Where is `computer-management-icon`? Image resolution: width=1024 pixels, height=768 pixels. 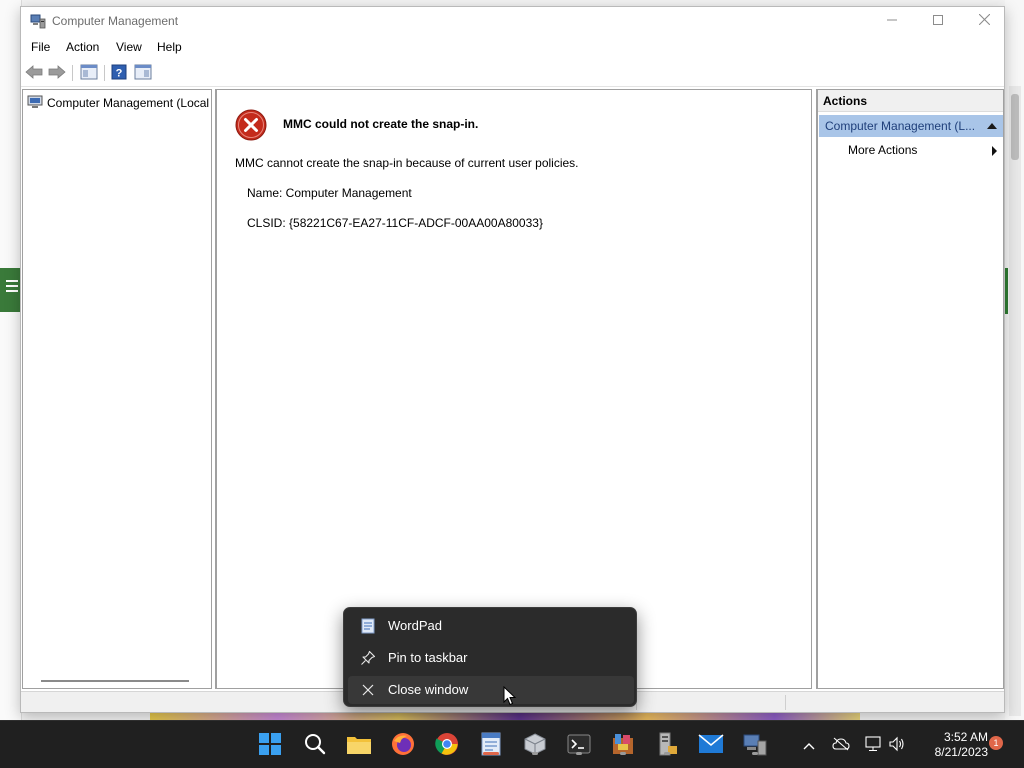 computer-management-icon is located at coordinates (38, 21).